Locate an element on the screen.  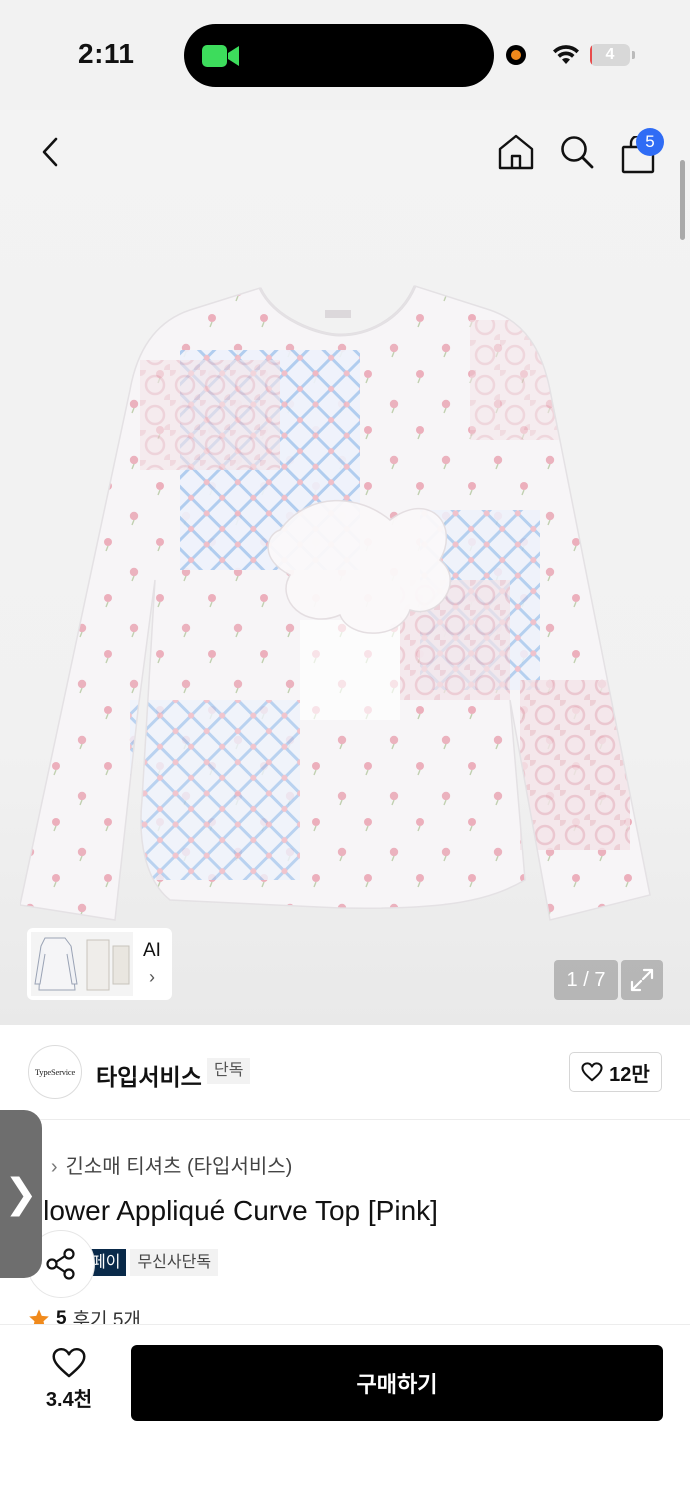
brand-logo: TypeService is located at coordinates (55, 1072).